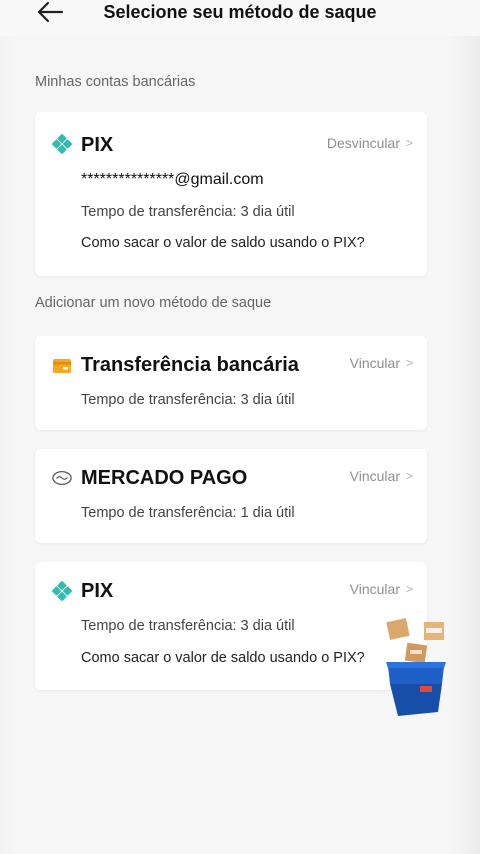  I want to click on link-bank-button: Vincular >, so click(381, 363).